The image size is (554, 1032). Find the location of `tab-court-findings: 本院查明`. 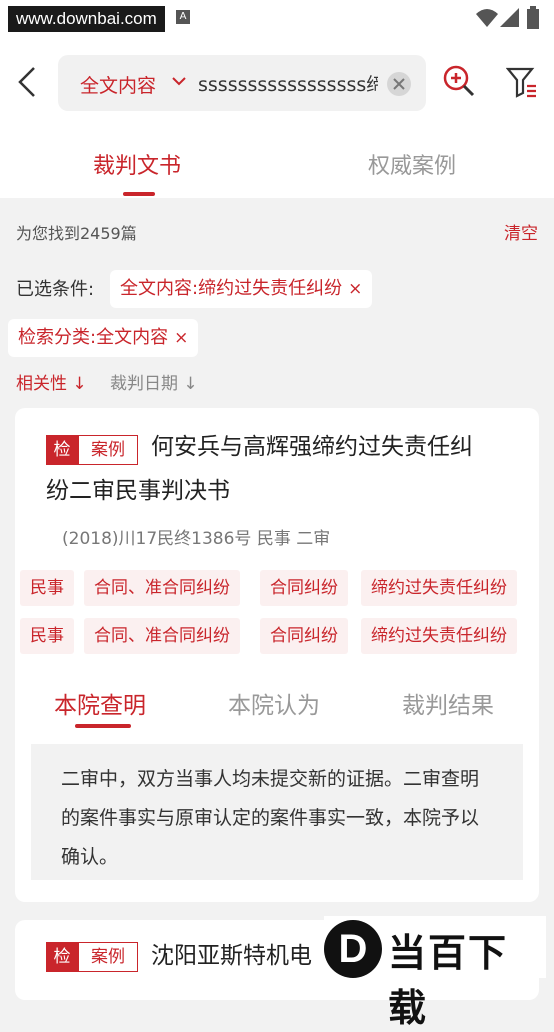

tab-court-findings: 本院查明 is located at coordinates (100, 703).